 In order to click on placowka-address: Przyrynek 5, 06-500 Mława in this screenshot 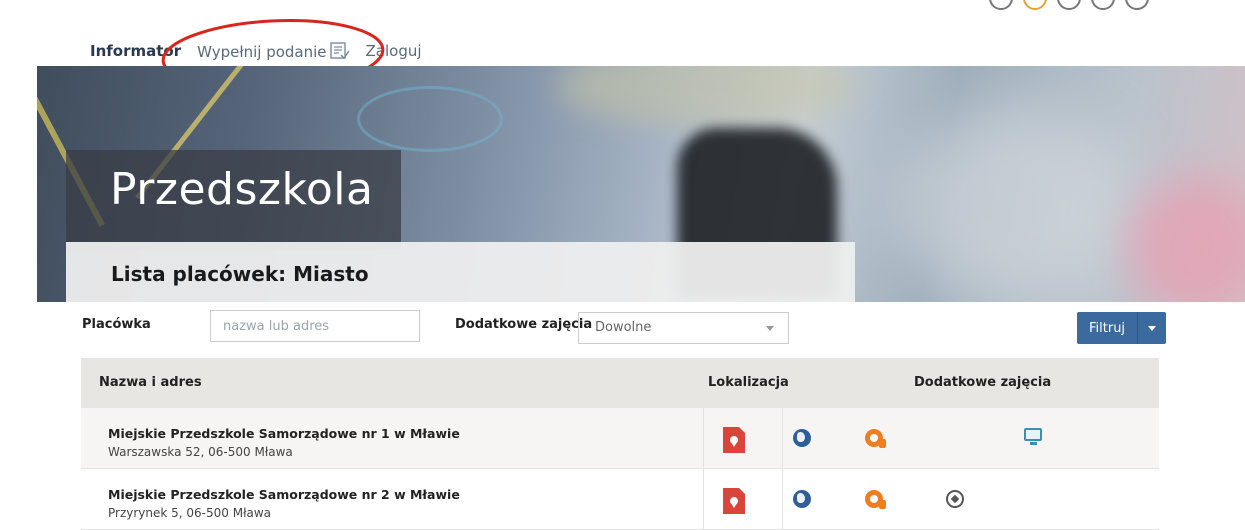, I will do `click(190, 513)`.